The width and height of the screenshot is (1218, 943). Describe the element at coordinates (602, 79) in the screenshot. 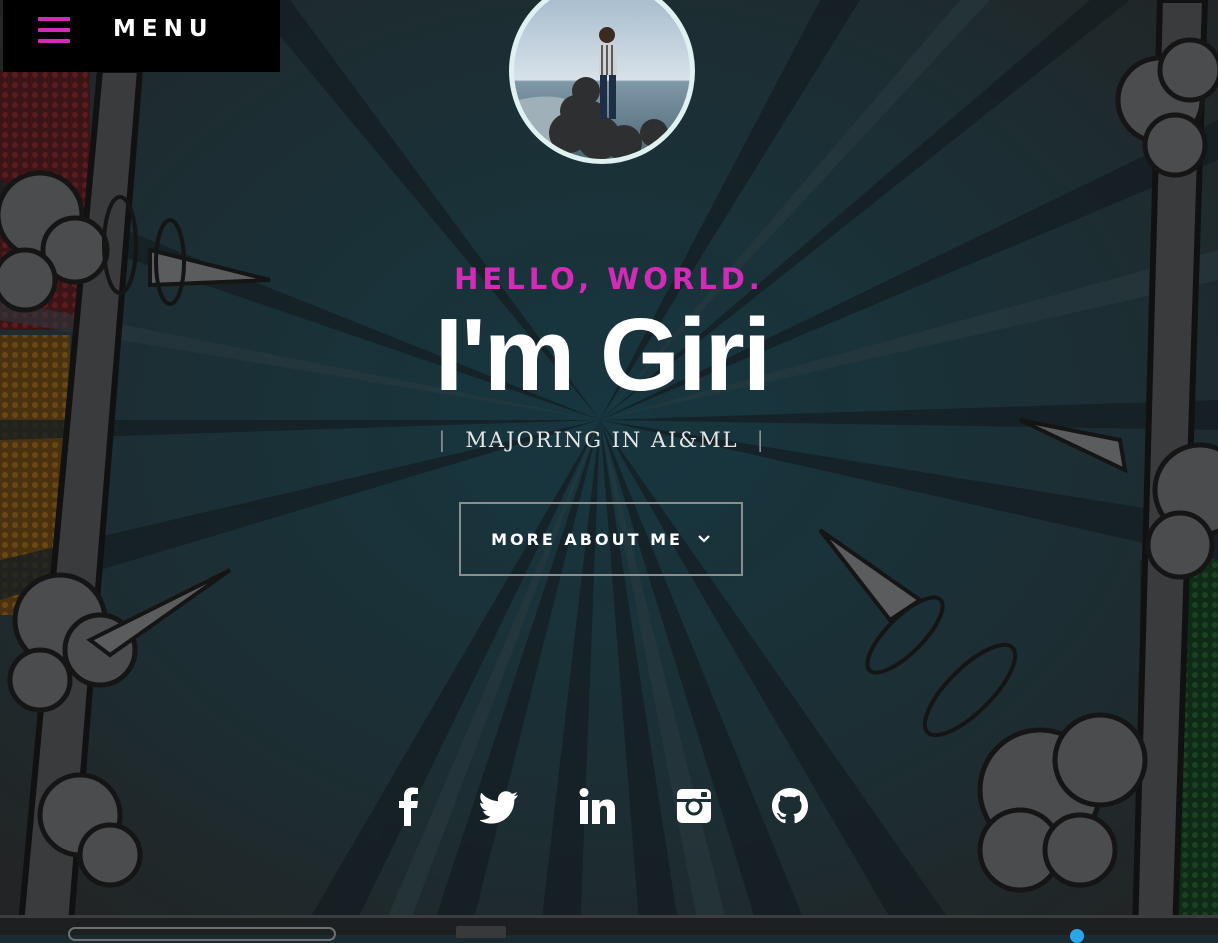

I see `profile-photo` at that location.